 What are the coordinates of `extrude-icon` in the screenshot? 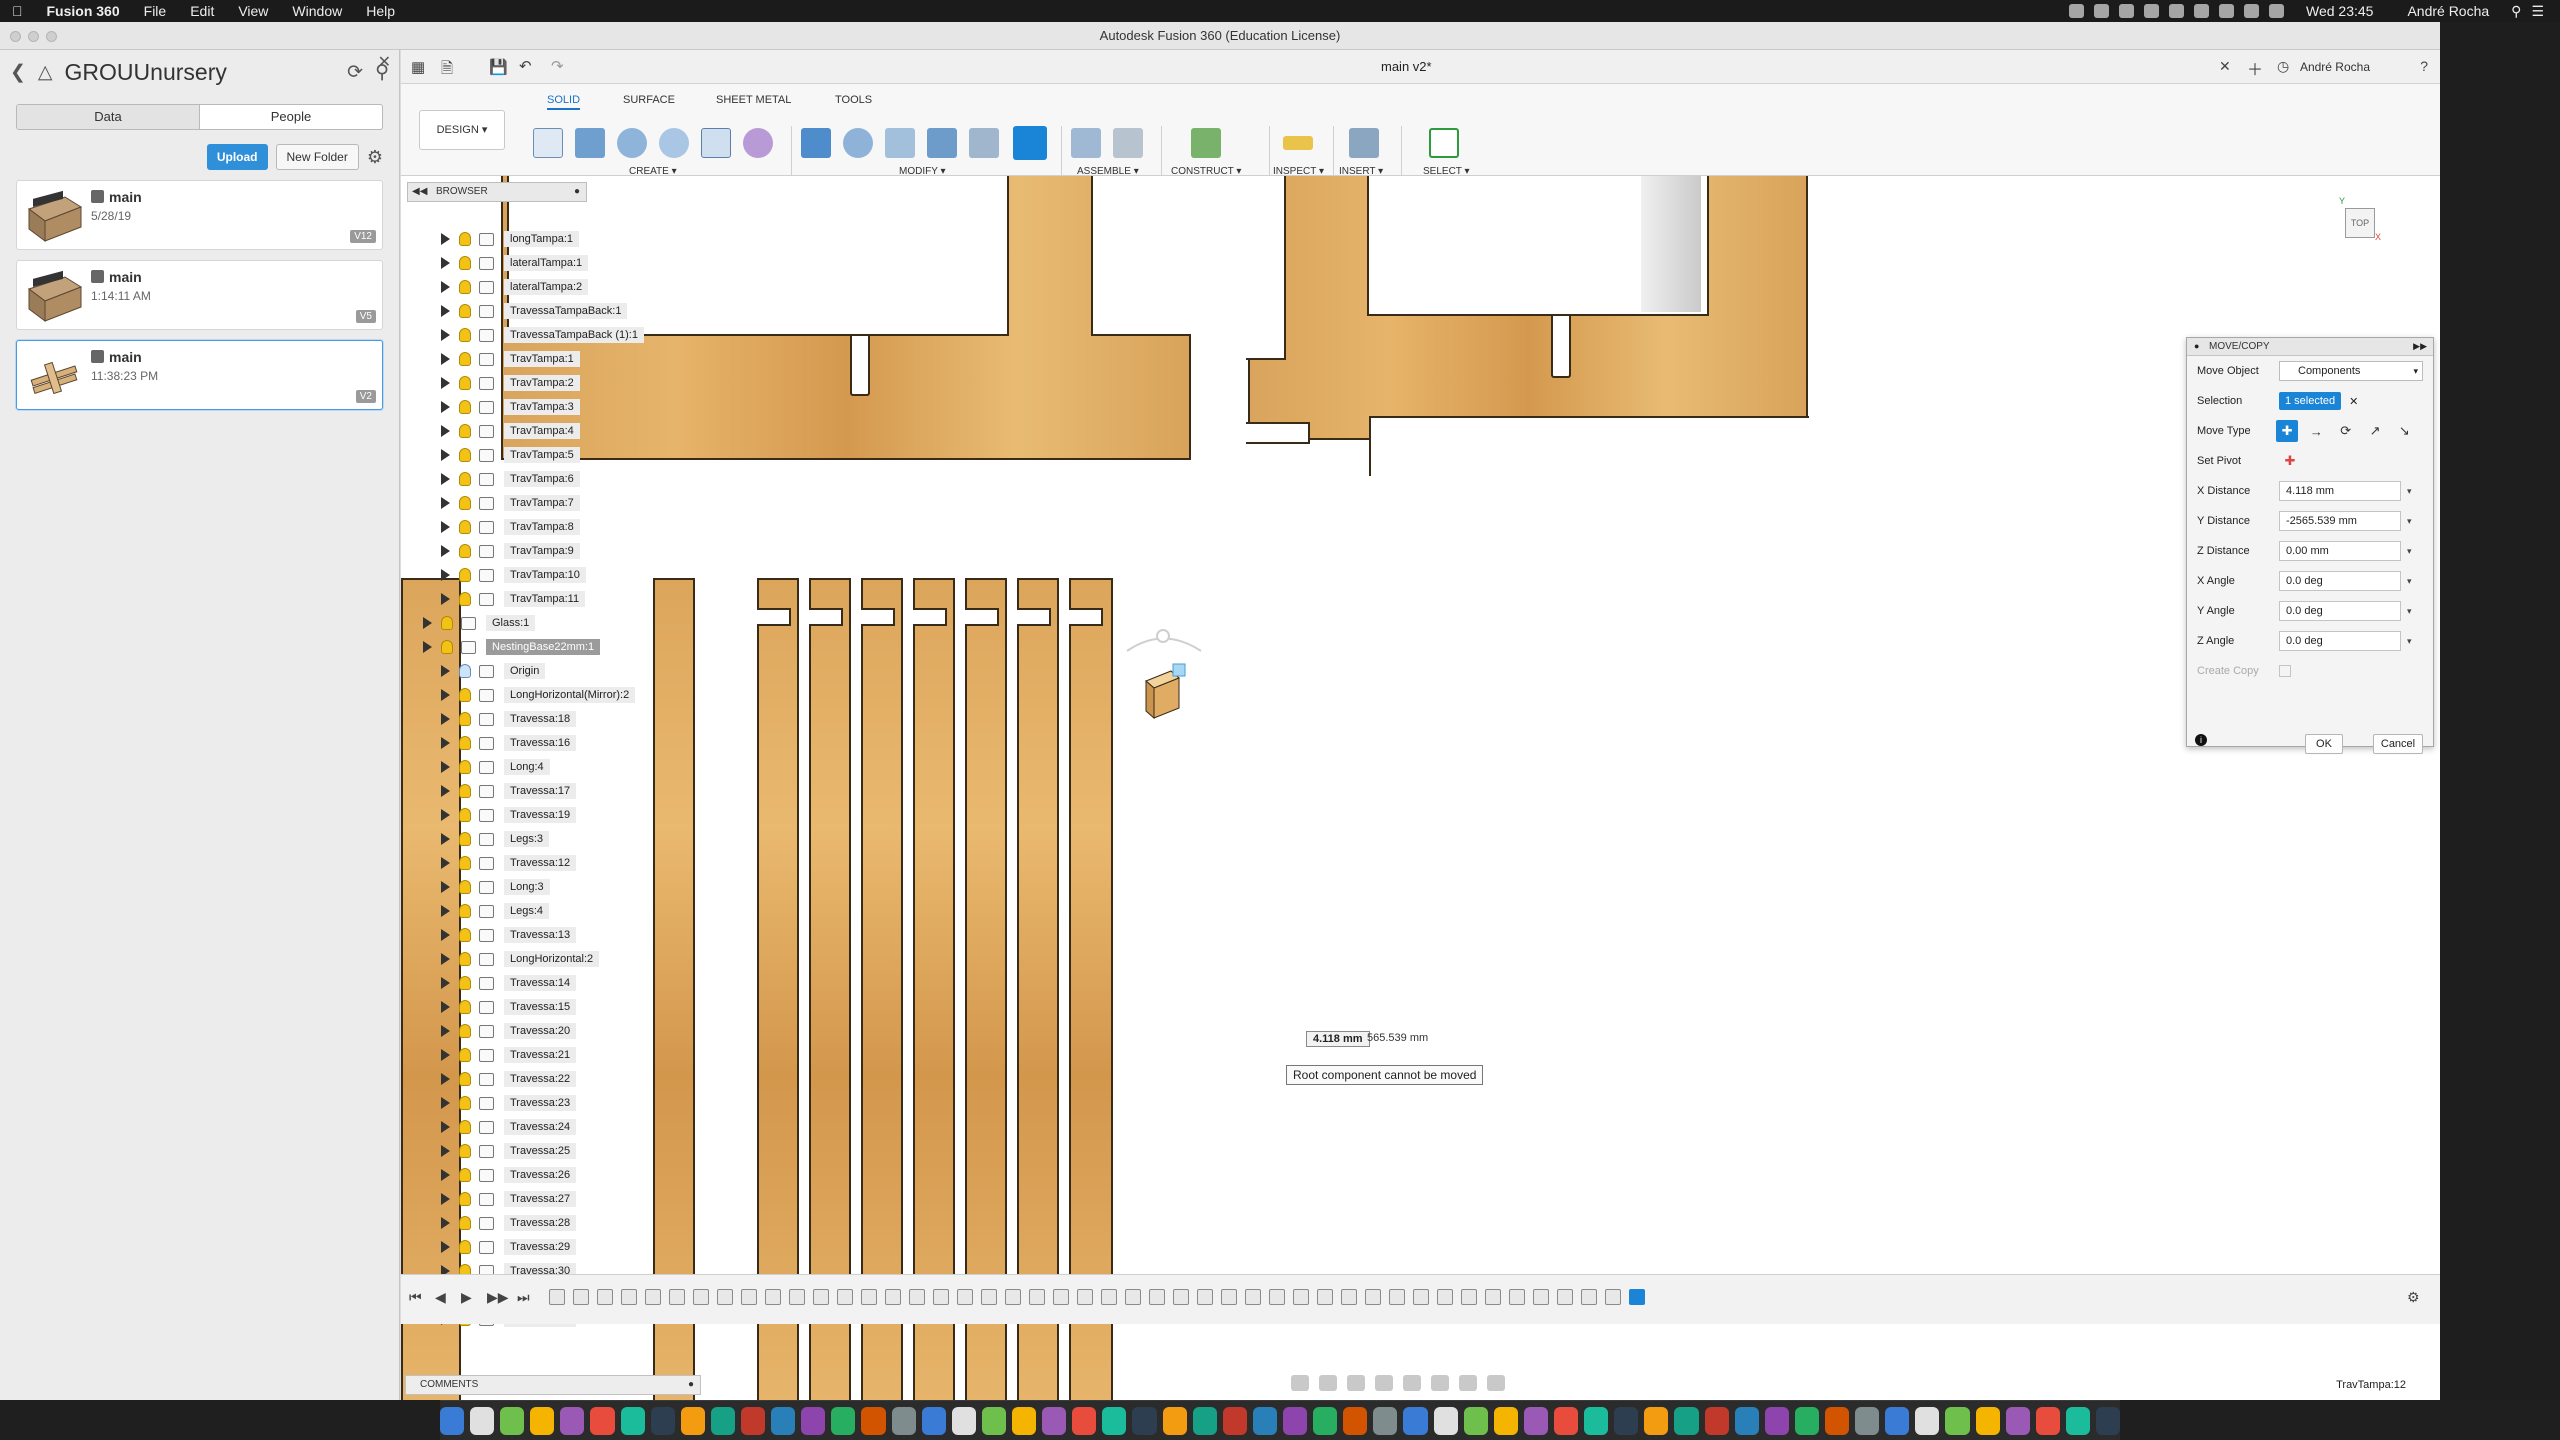 It's located at (590, 143).